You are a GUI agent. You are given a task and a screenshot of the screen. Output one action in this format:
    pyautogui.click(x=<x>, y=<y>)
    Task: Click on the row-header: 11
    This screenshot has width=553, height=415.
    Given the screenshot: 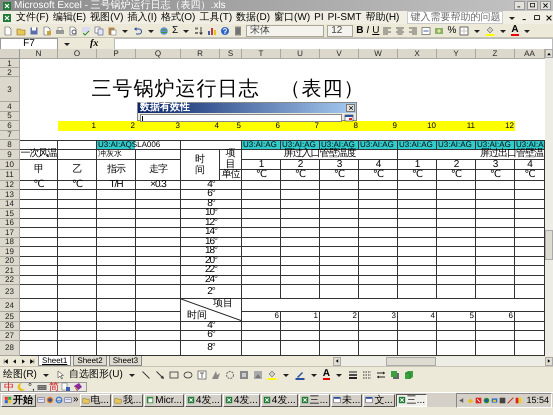 What is the action you would take?
    pyautogui.click(x=10, y=175)
    